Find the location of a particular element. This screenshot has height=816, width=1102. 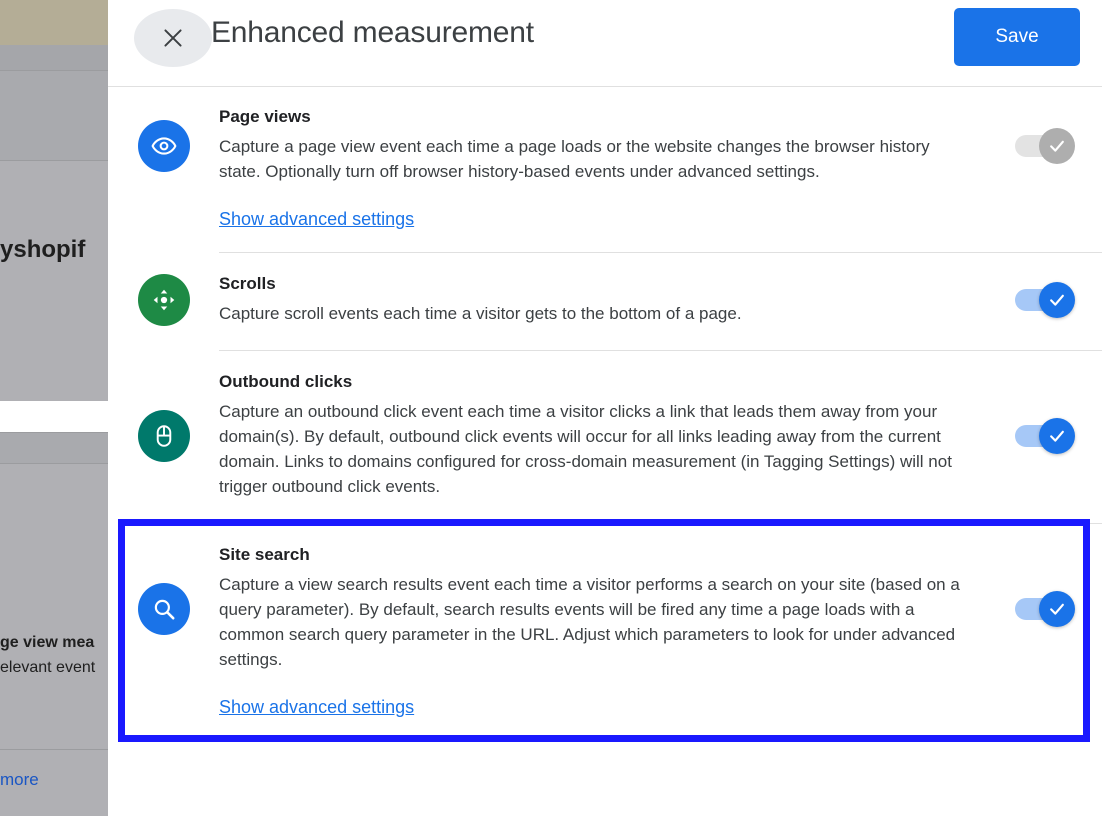

close-button is located at coordinates (173, 38).